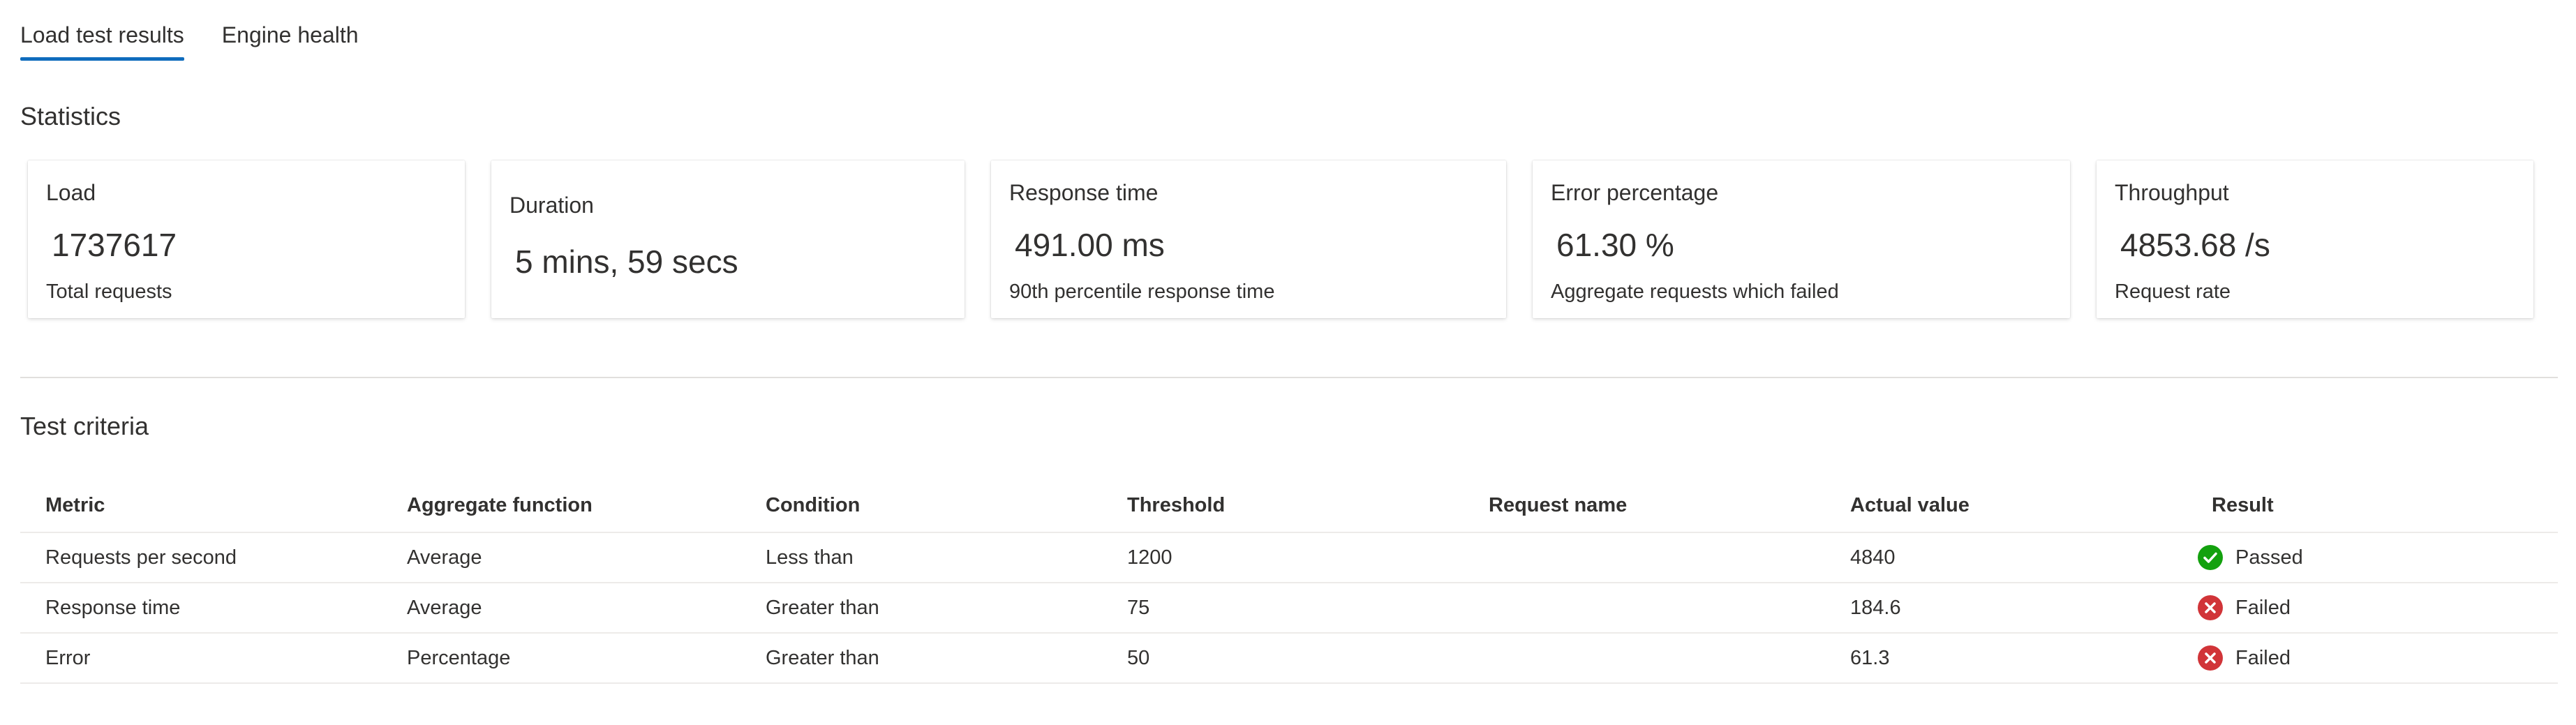  I want to click on actual-value-cell: 4840, so click(1873, 557).